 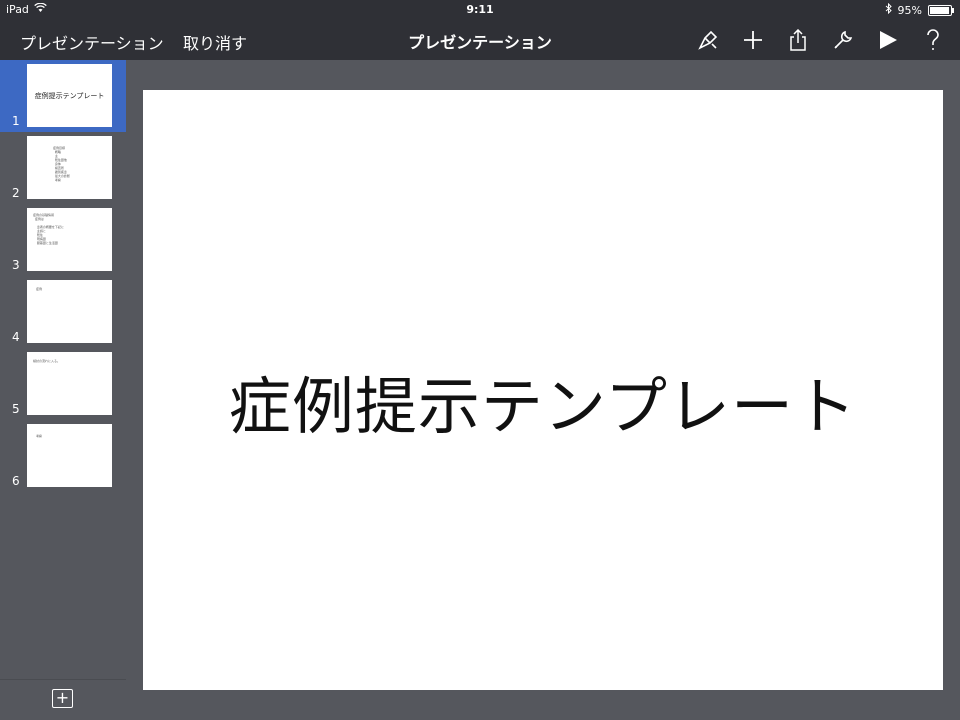 What do you see at coordinates (909, 10) in the screenshot?
I see `battery-percent: 95%` at bounding box center [909, 10].